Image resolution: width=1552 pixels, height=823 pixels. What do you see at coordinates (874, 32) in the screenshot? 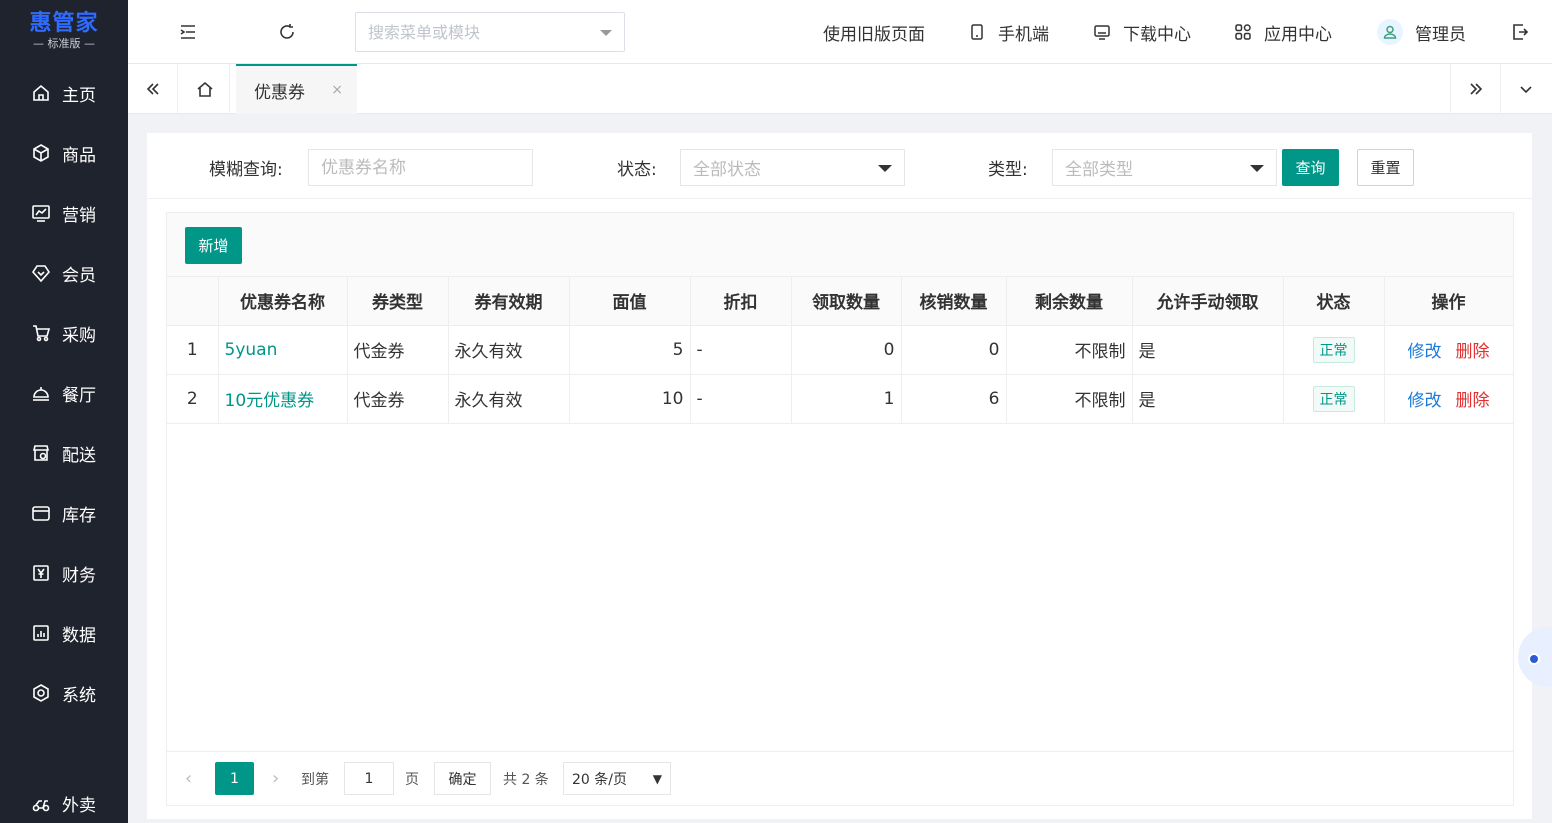
I see `old-version-link: 使用旧版页面` at bounding box center [874, 32].